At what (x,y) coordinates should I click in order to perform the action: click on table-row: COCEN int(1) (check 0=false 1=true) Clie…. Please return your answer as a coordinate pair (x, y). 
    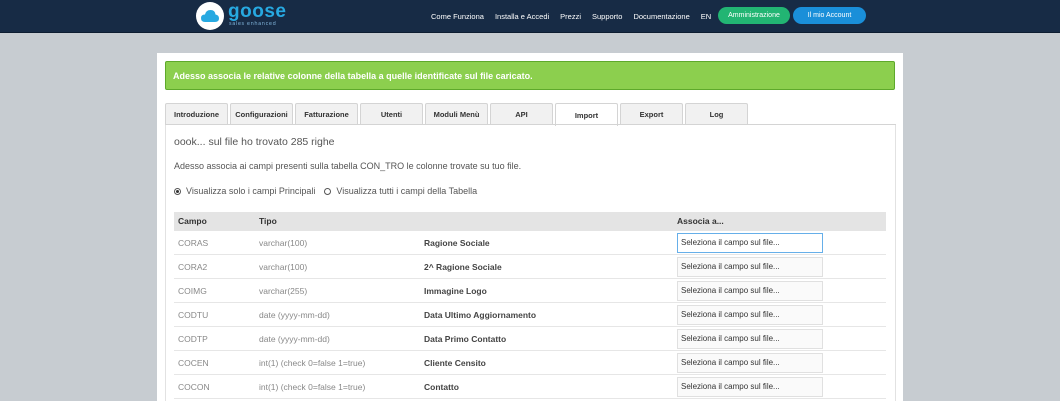
    Looking at the image, I should click on (530, 363).